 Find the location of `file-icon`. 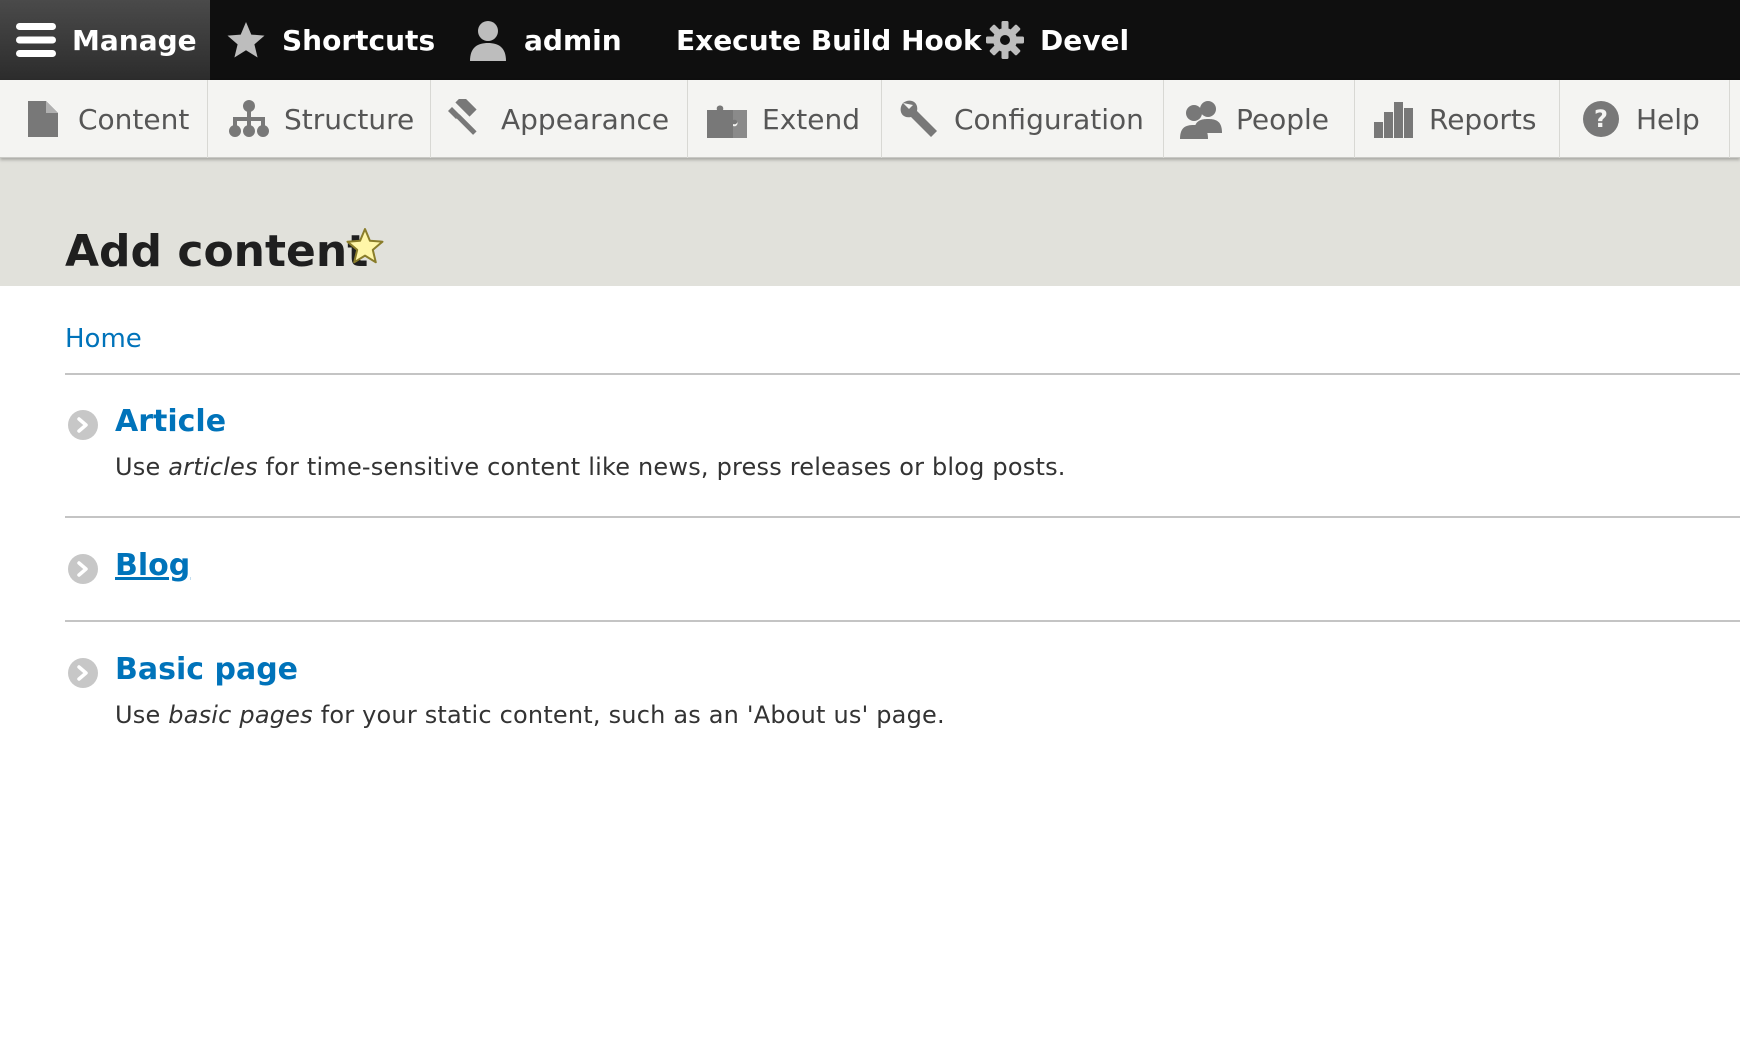

file-icon is located at coordinates (43, 119).